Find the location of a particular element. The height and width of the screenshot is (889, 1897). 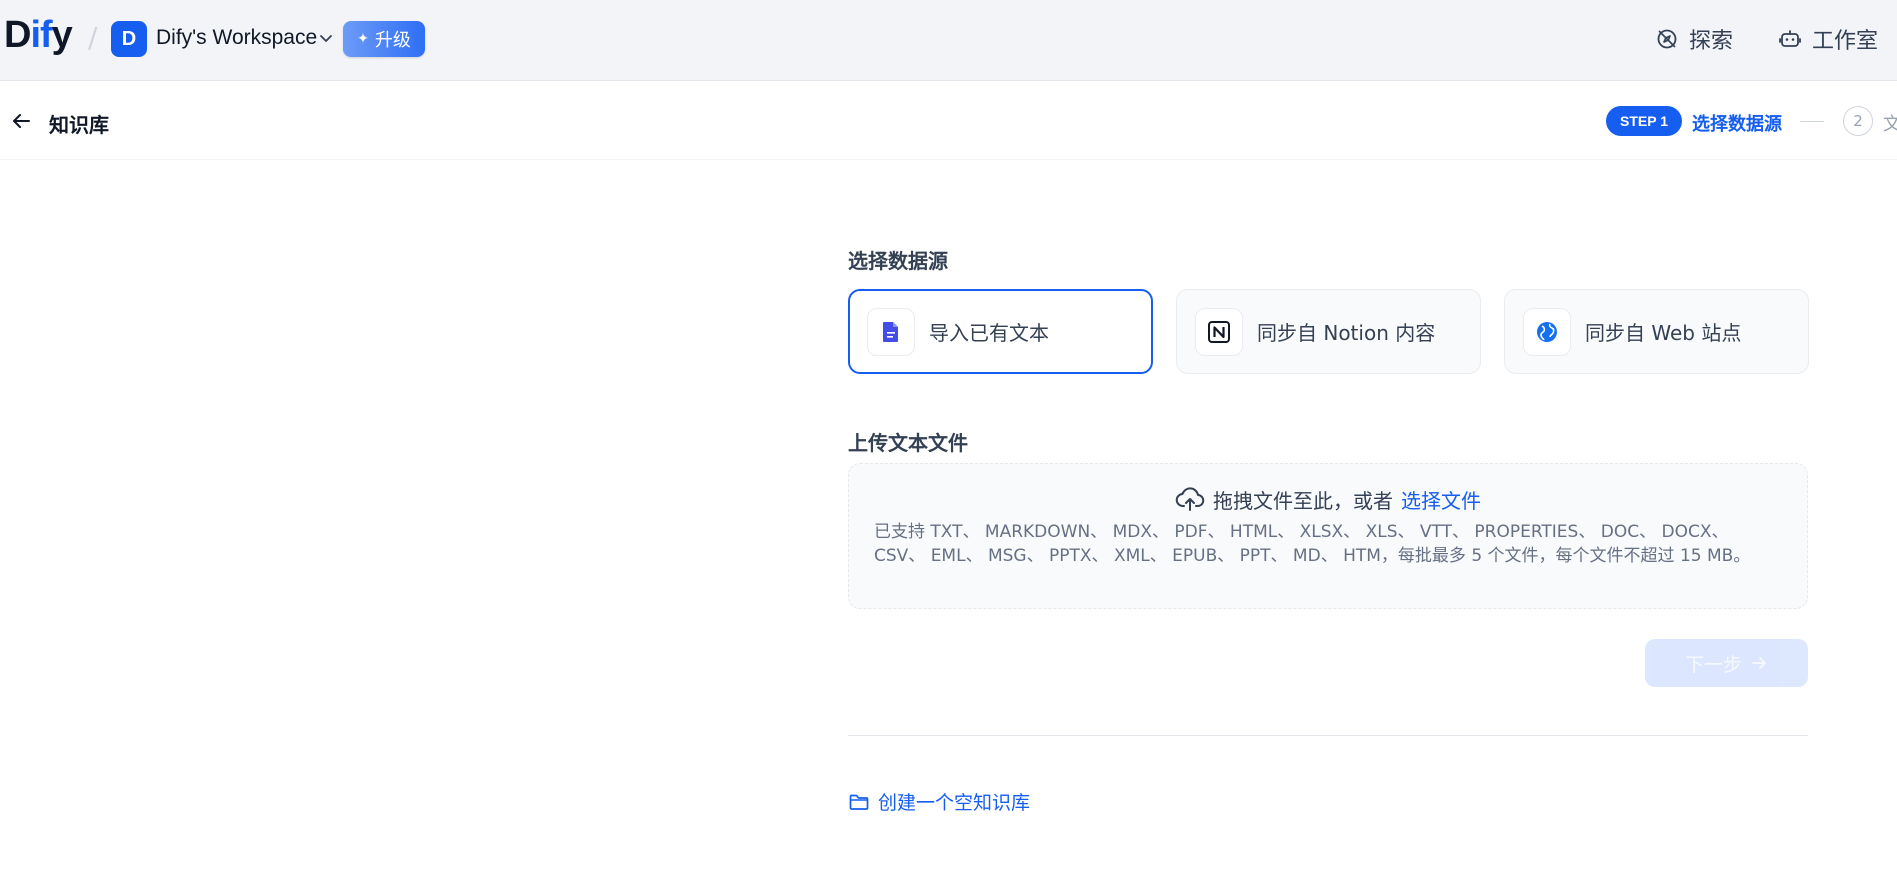

nav-explore: 探索 is located at coordinates (1694, 39).